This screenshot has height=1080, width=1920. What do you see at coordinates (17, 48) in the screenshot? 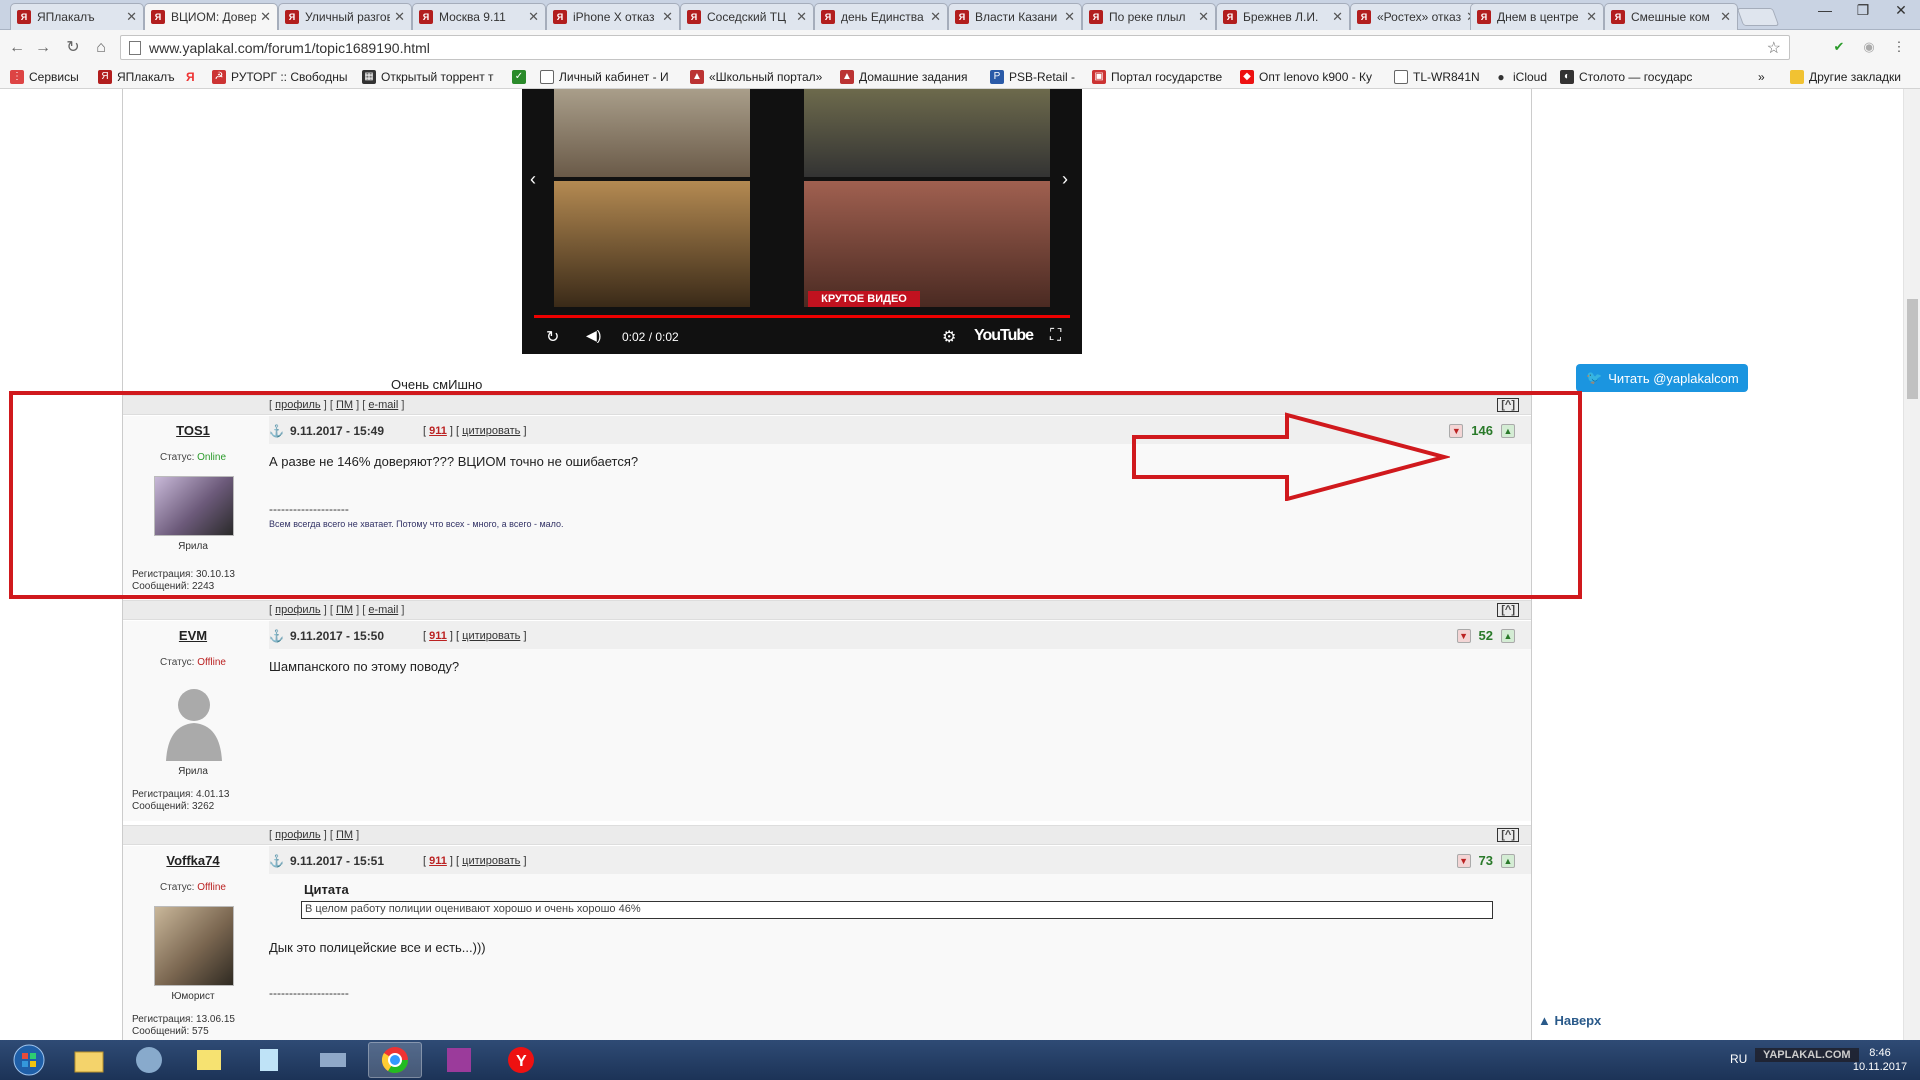
I see `back-icon: ←` at bounding box center [17, 48].